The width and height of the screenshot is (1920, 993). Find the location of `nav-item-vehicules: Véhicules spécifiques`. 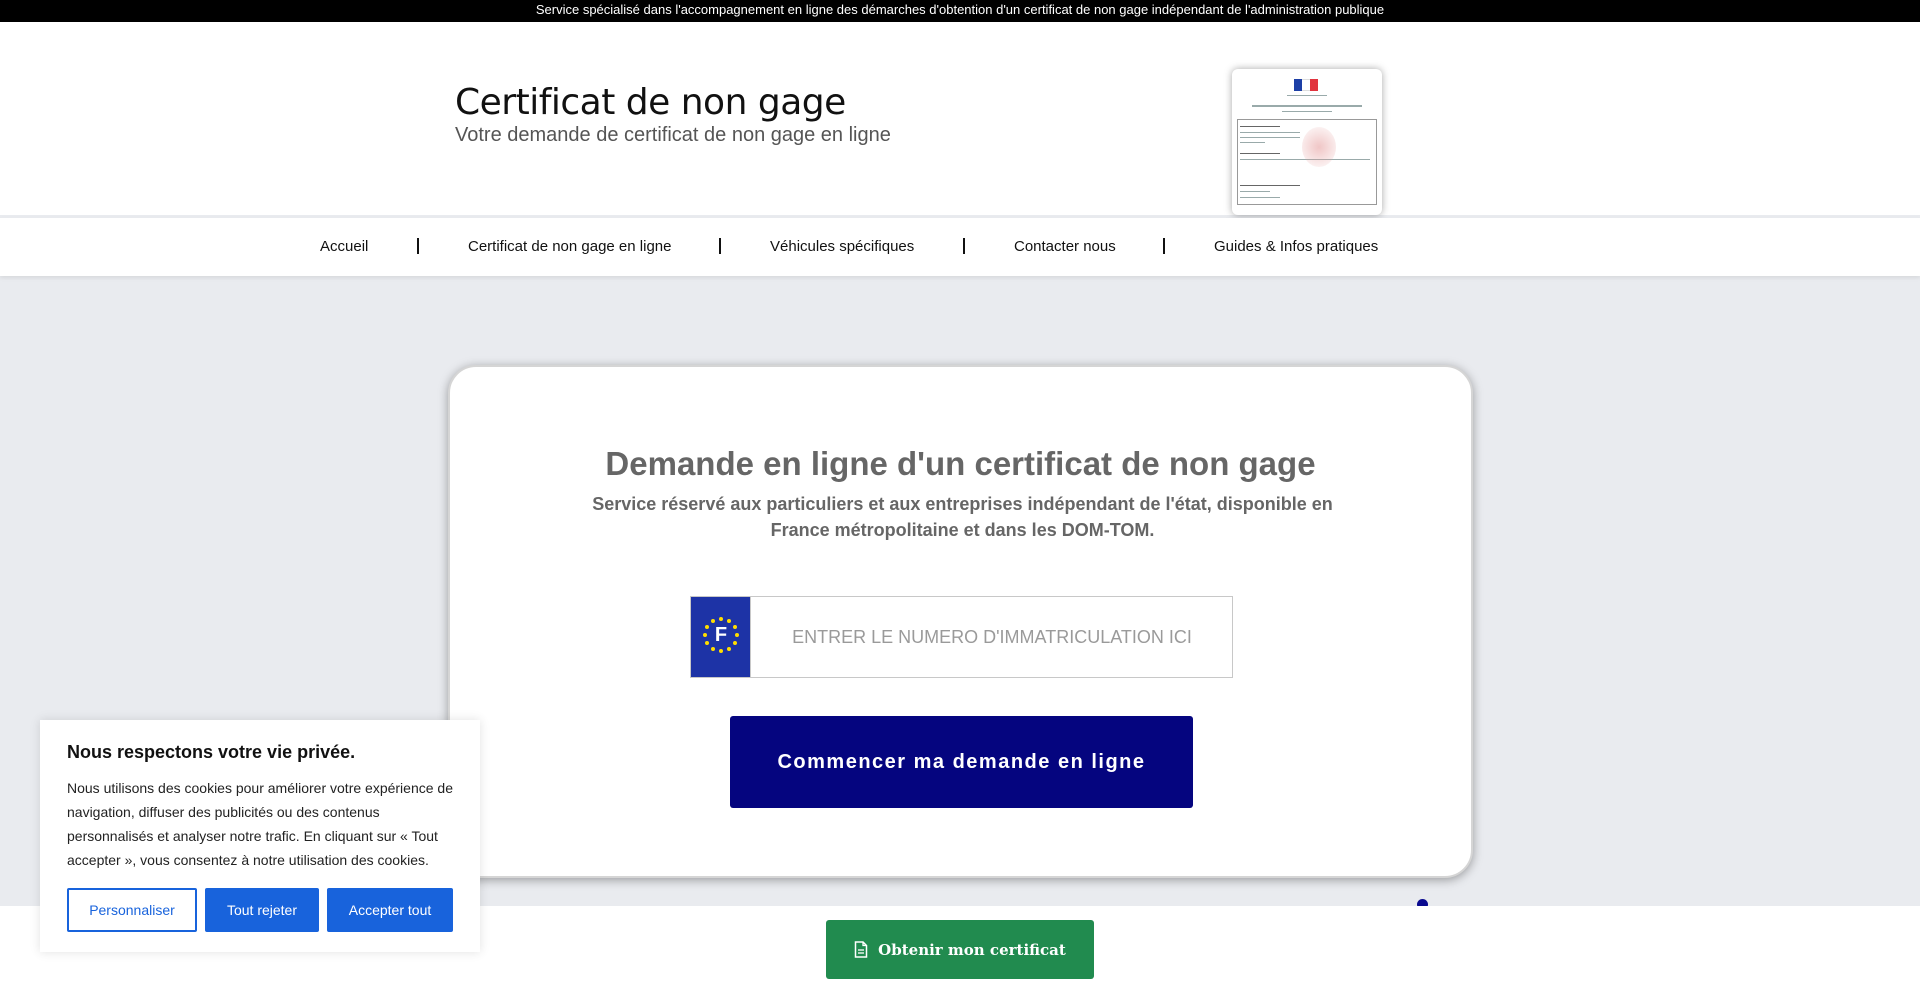

nav-item-vehicules: Véhicules spécifiques is located at coordinates (842, 247).